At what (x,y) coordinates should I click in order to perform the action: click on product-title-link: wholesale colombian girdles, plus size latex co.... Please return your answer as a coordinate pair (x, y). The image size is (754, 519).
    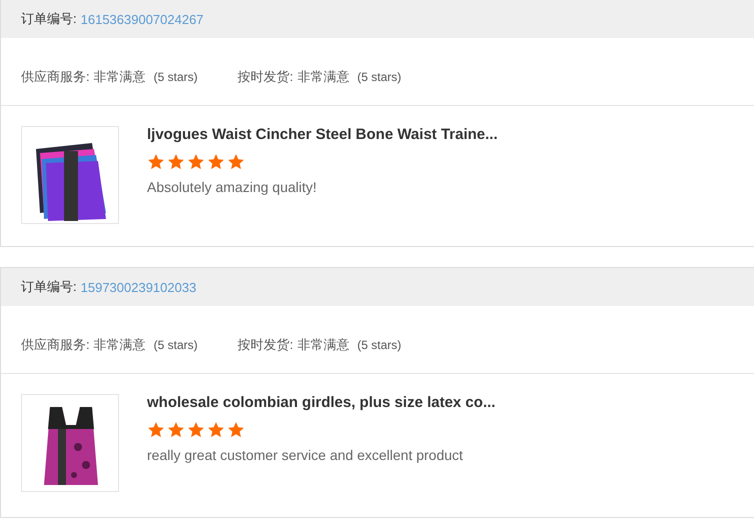
    Looking at the image, I should click on (321, 402).